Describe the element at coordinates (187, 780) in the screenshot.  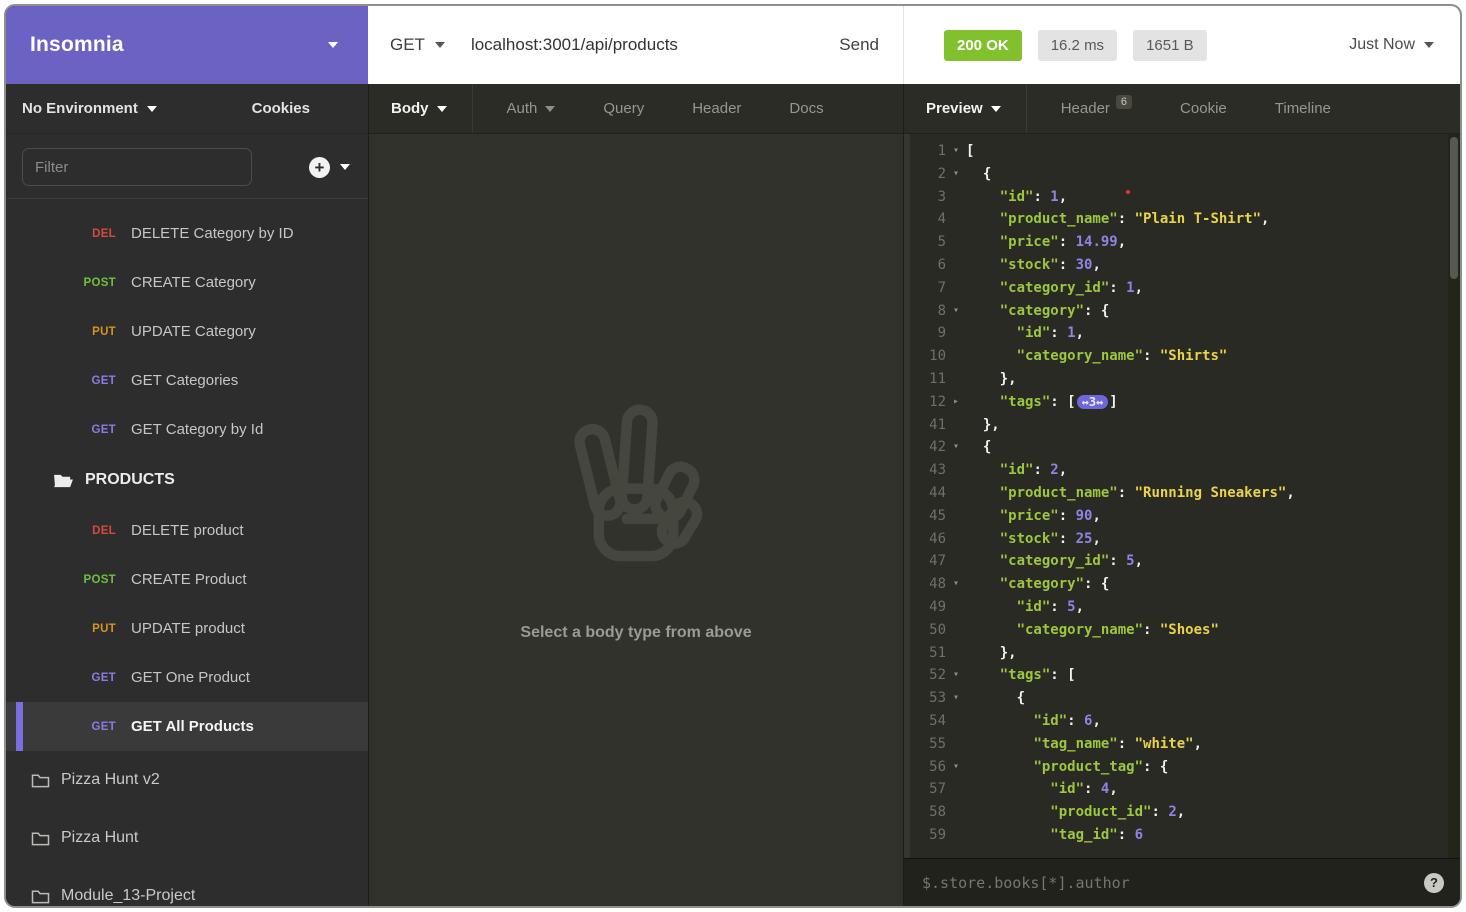
I see `folder-item: Pizza Hunt v2` at that location.